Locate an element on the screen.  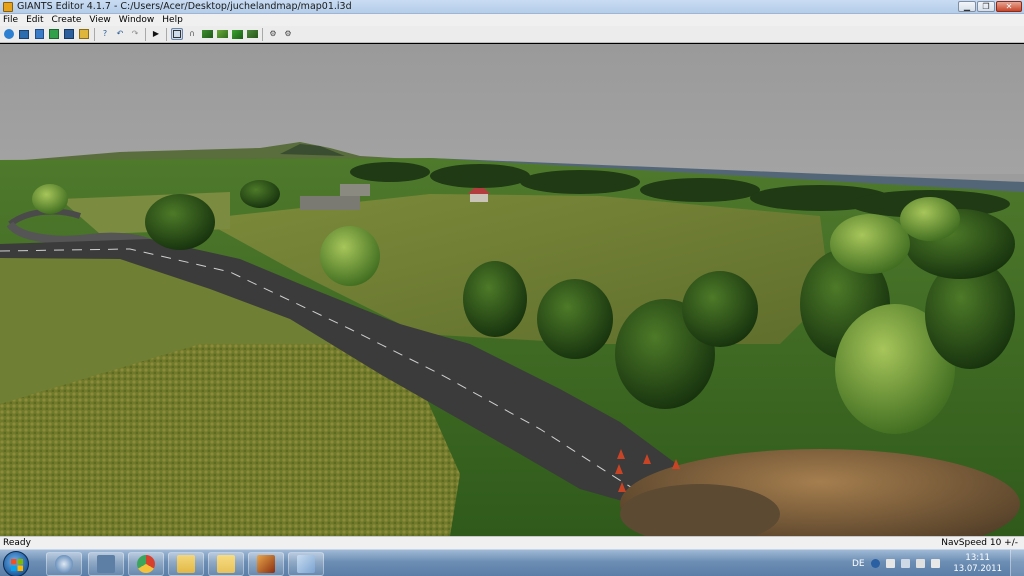
settings-button: ⚙ is located at coordinates (273, 34).